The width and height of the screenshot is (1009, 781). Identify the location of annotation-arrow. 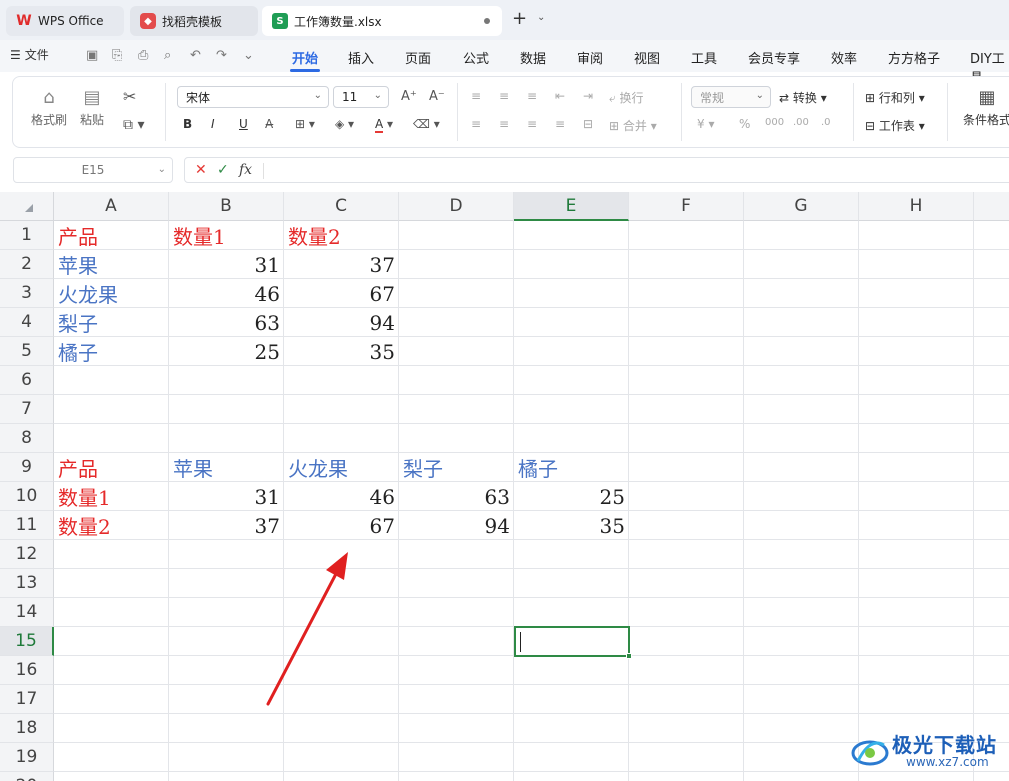
(307, 629).